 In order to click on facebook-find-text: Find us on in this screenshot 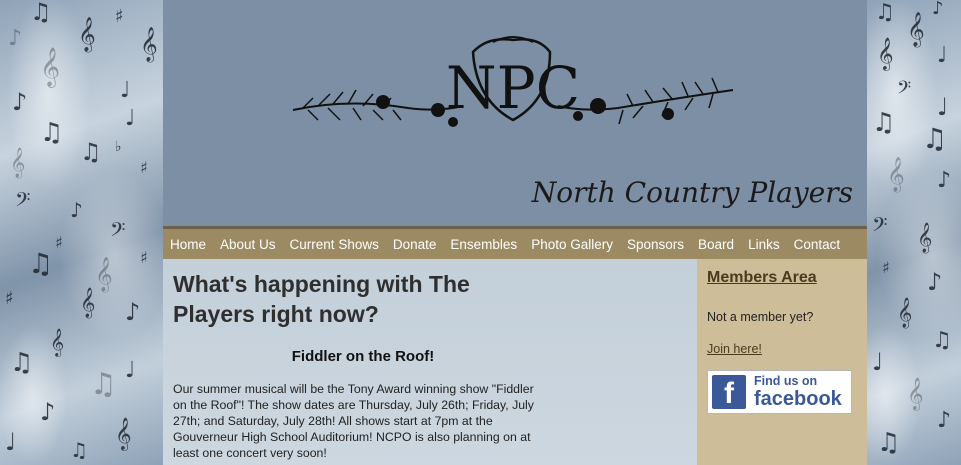, I will do `click(786, 380)`.